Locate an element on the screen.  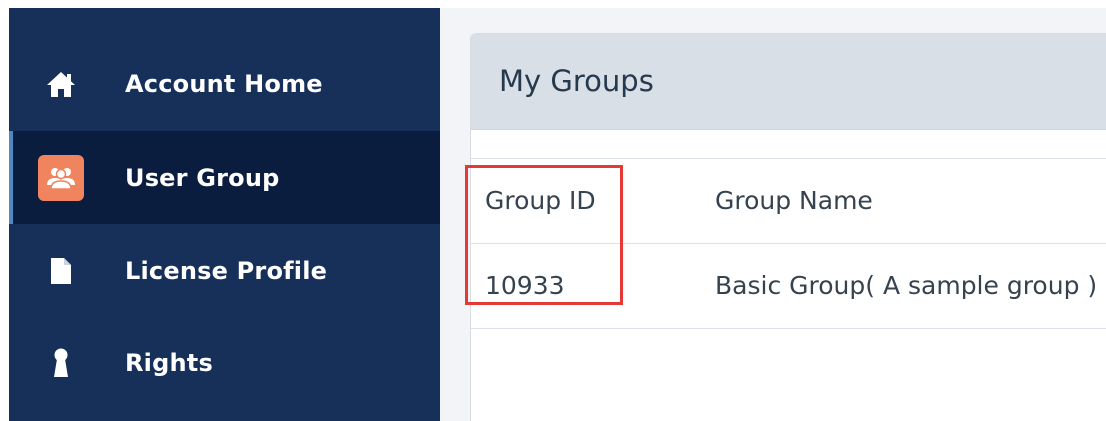
table-row: 10933 Basic Group( A sample group ) is located at coordinates (788, 286).